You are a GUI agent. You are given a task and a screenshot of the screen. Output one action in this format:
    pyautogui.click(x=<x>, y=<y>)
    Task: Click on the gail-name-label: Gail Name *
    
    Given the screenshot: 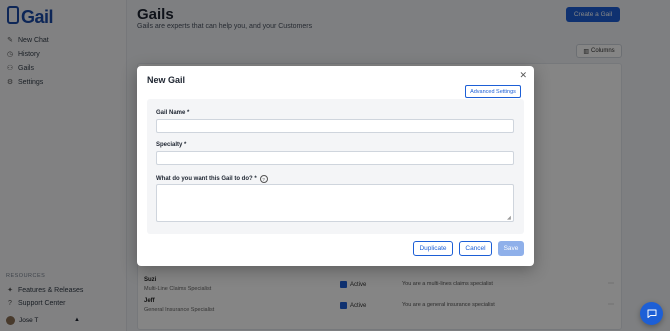 What is the action you would take?
    pyautogui.click(x=173, y=113)
    